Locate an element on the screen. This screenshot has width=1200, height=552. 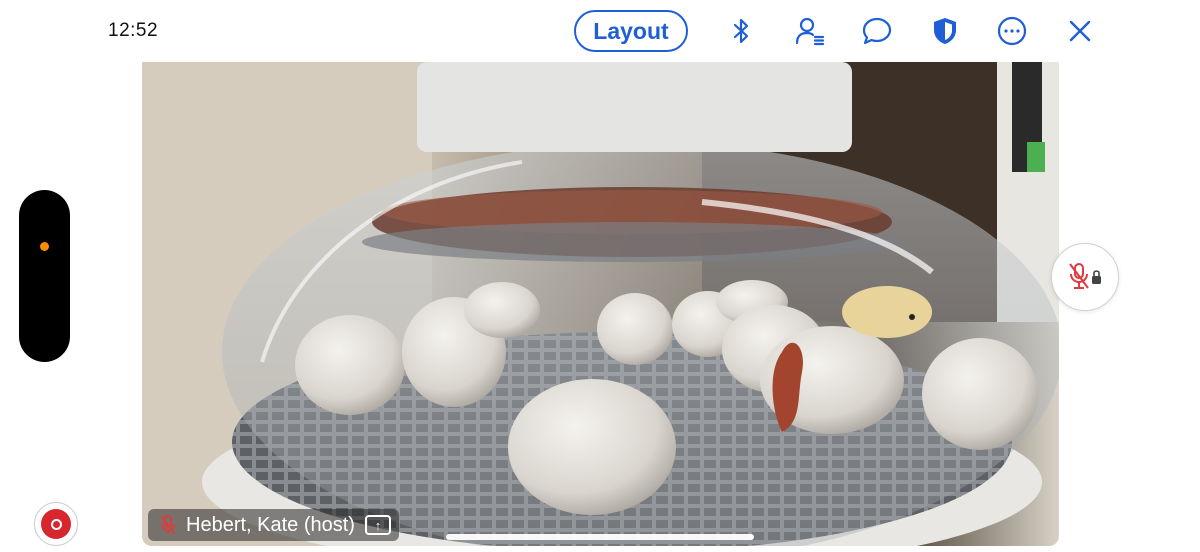
layout-button: Layout is located at coordinates (631, 31).